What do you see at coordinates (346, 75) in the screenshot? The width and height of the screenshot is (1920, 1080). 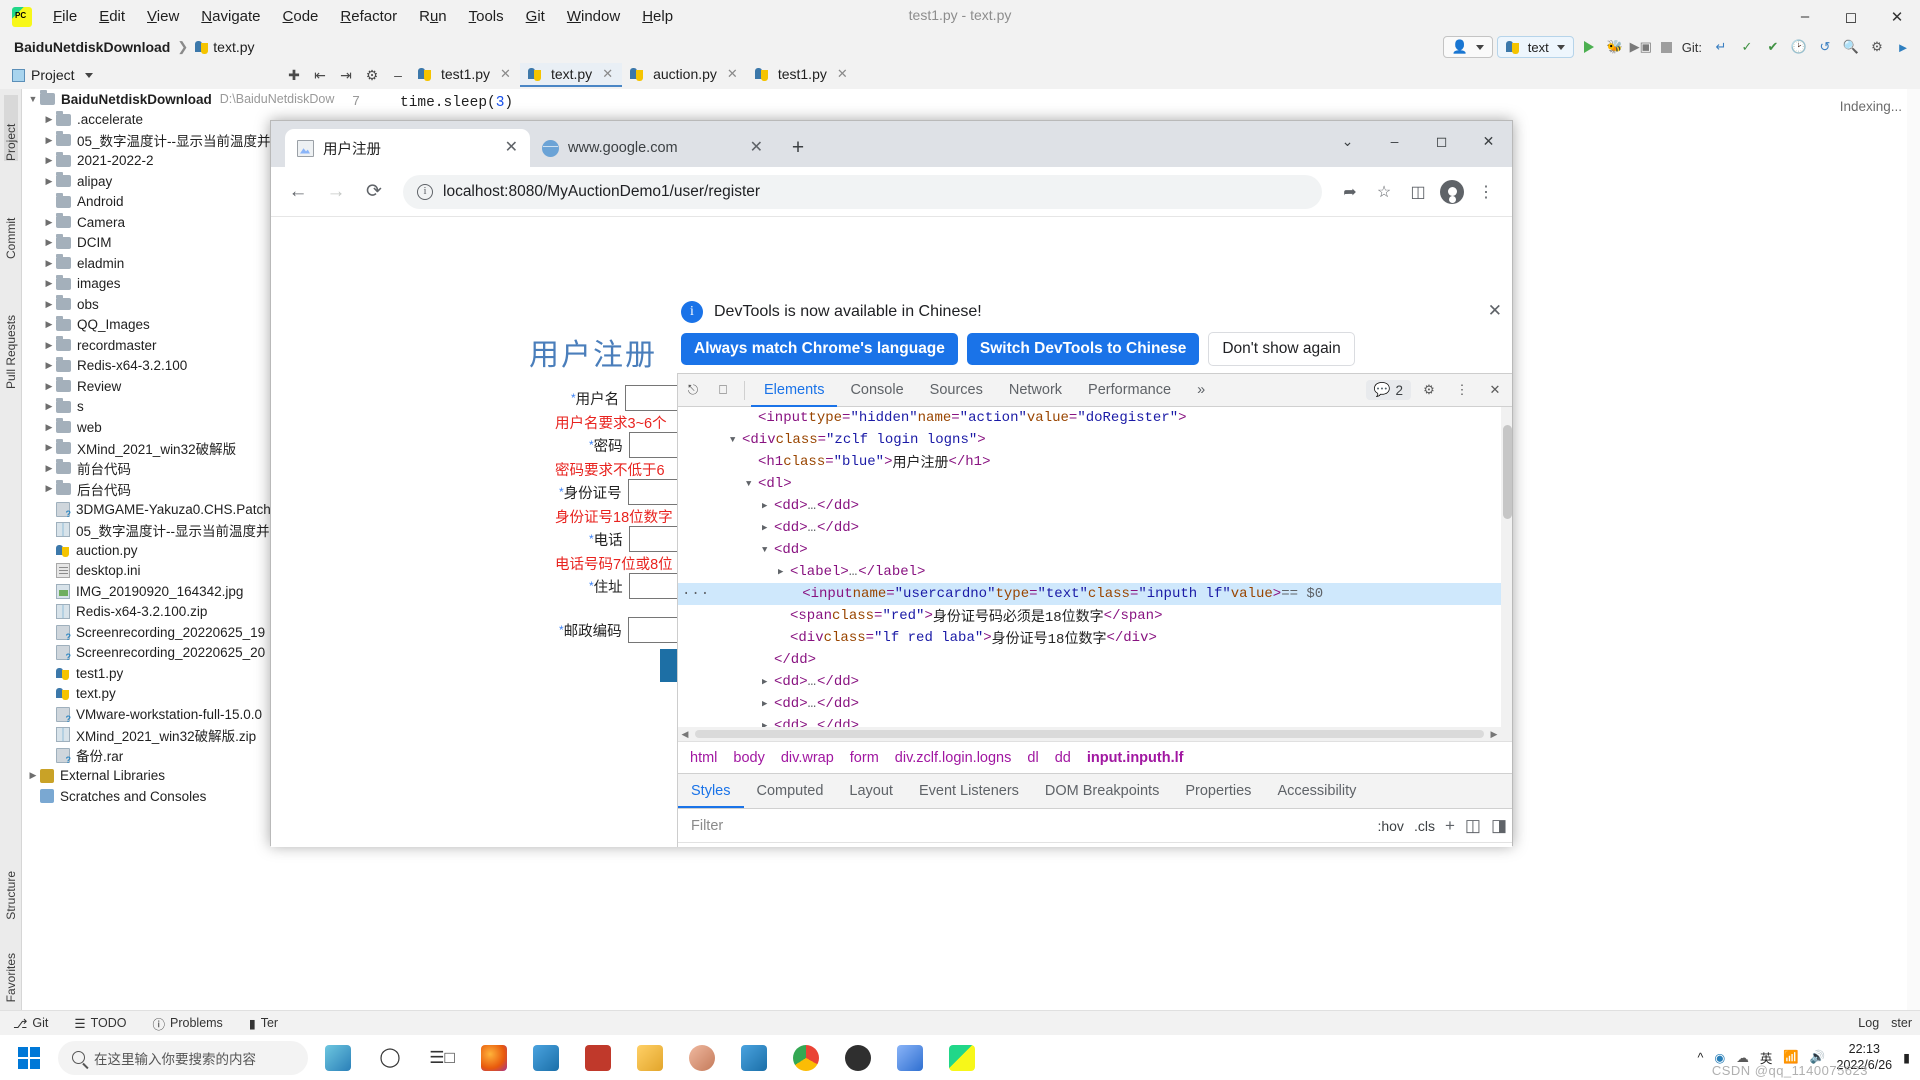 I see `collapse-all-button: ⇥` at bounding box center [346, 75].